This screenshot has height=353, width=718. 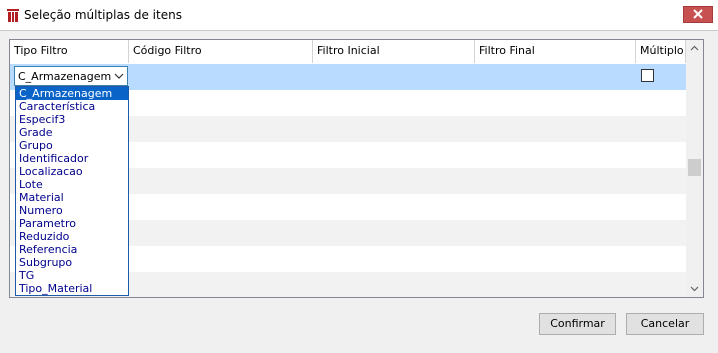 What do you see at coordinates (72, 106) in the screenshot?
I see `dropdown-option-caracteristica: Característica` at bounding box center [72, 106].